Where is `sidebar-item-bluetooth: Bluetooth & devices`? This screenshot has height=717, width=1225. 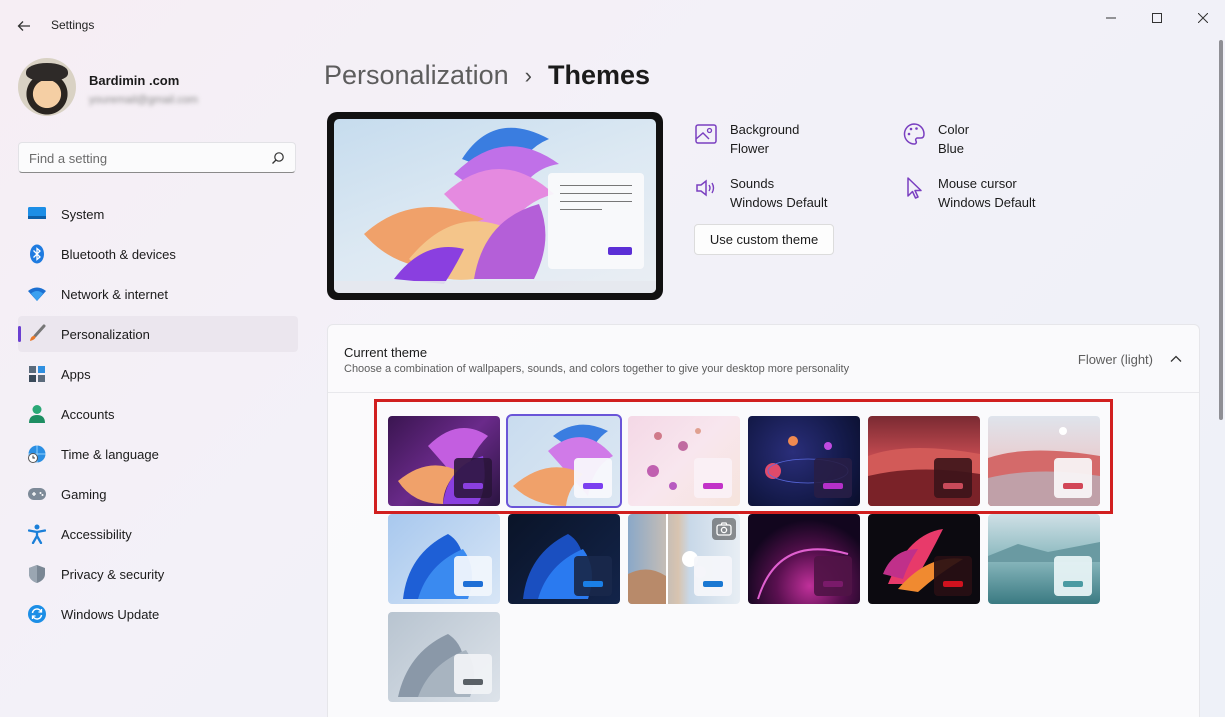
sidebar-item-bluetooth: Bluetooth & devices is located at coordinates (158, 254).